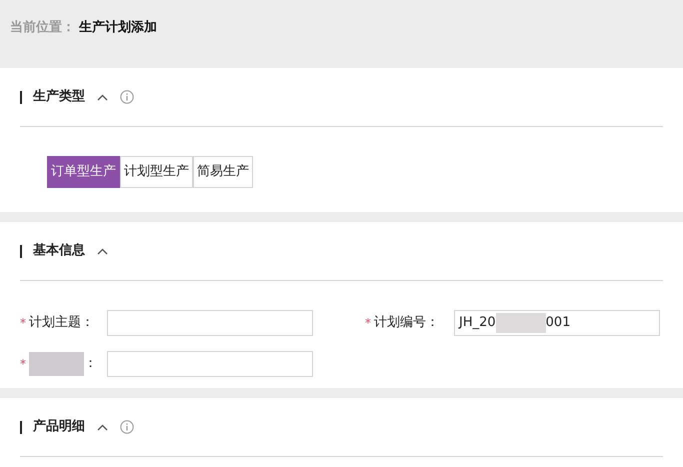  Describe the element at coordinates (477, 323) in the screenshot. I see `field-value: JH_20` at that location.